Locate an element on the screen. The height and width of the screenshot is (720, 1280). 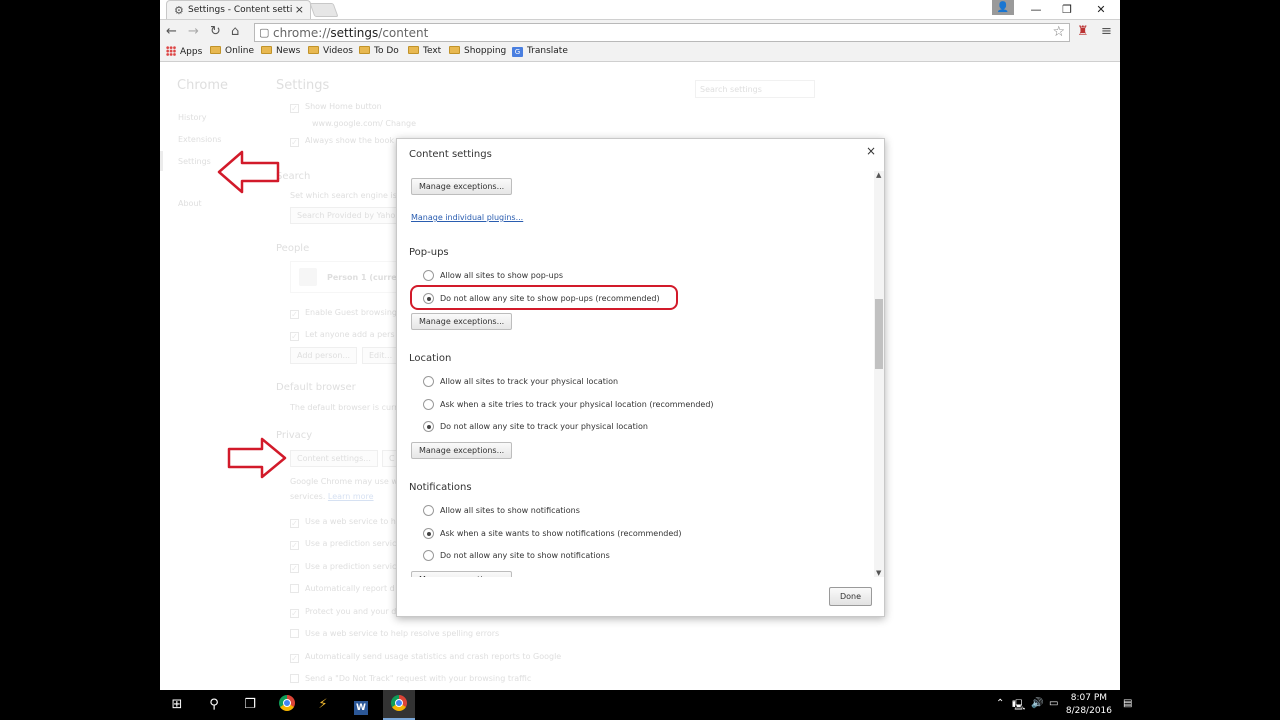
scroll-down-icon: ▼ is located at coordinates (878, 573).